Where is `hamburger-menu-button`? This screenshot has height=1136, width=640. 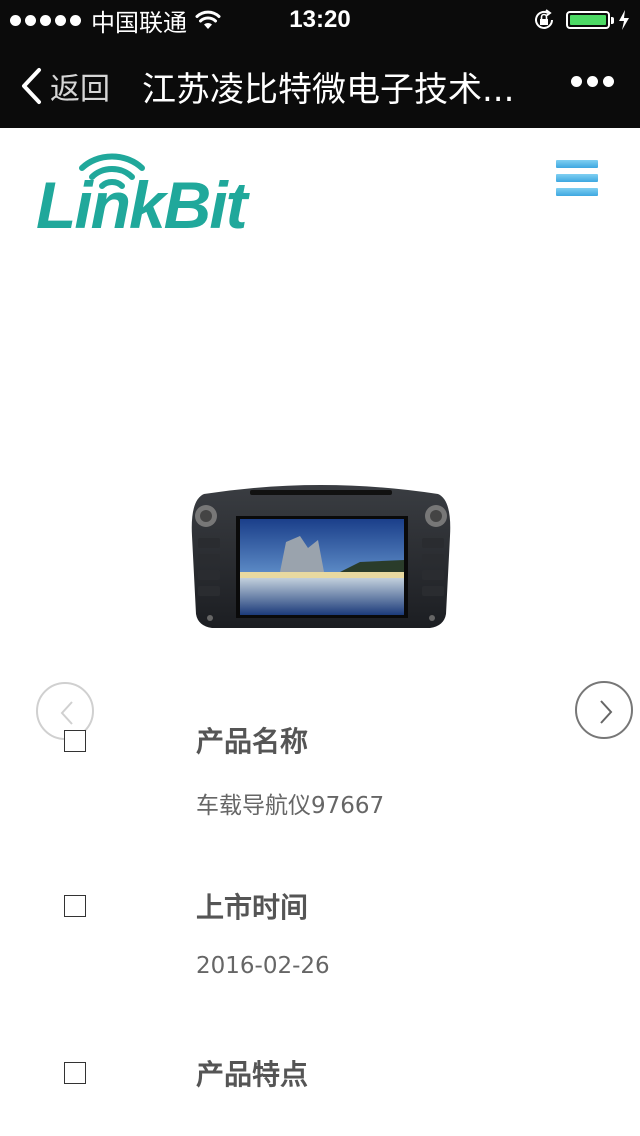
hamburger-menu-button is located at coordinates (577, 182).